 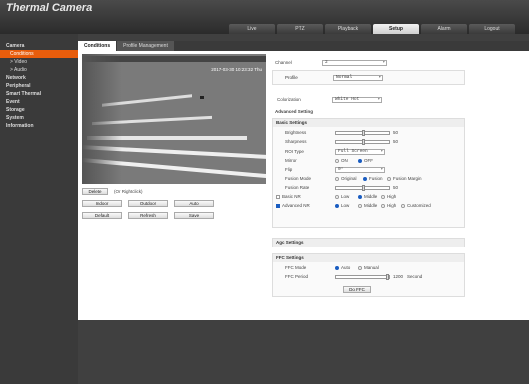 What do you see at coordinates (202, 97) in the screenshot?
I see `video-object` at bounding box center [202, 97].